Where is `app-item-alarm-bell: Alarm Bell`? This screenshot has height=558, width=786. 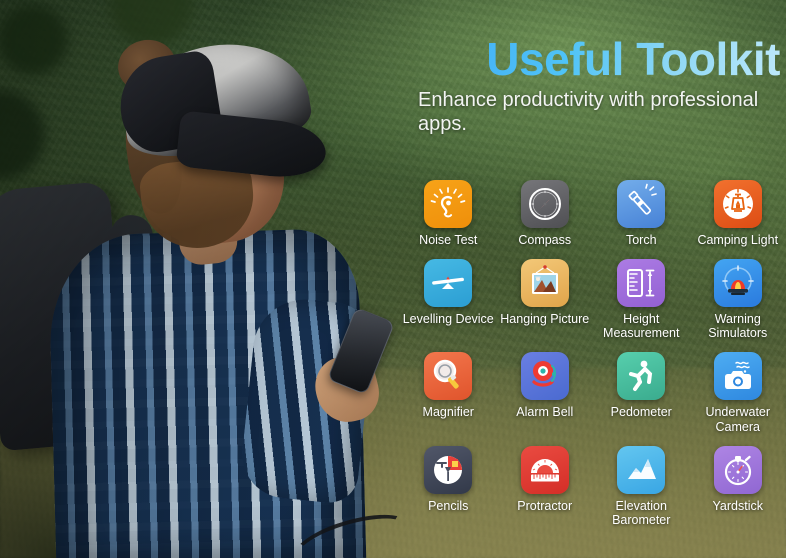
app-item-alarm-bell: Alarm Bell is located at coordinates (545, 392).